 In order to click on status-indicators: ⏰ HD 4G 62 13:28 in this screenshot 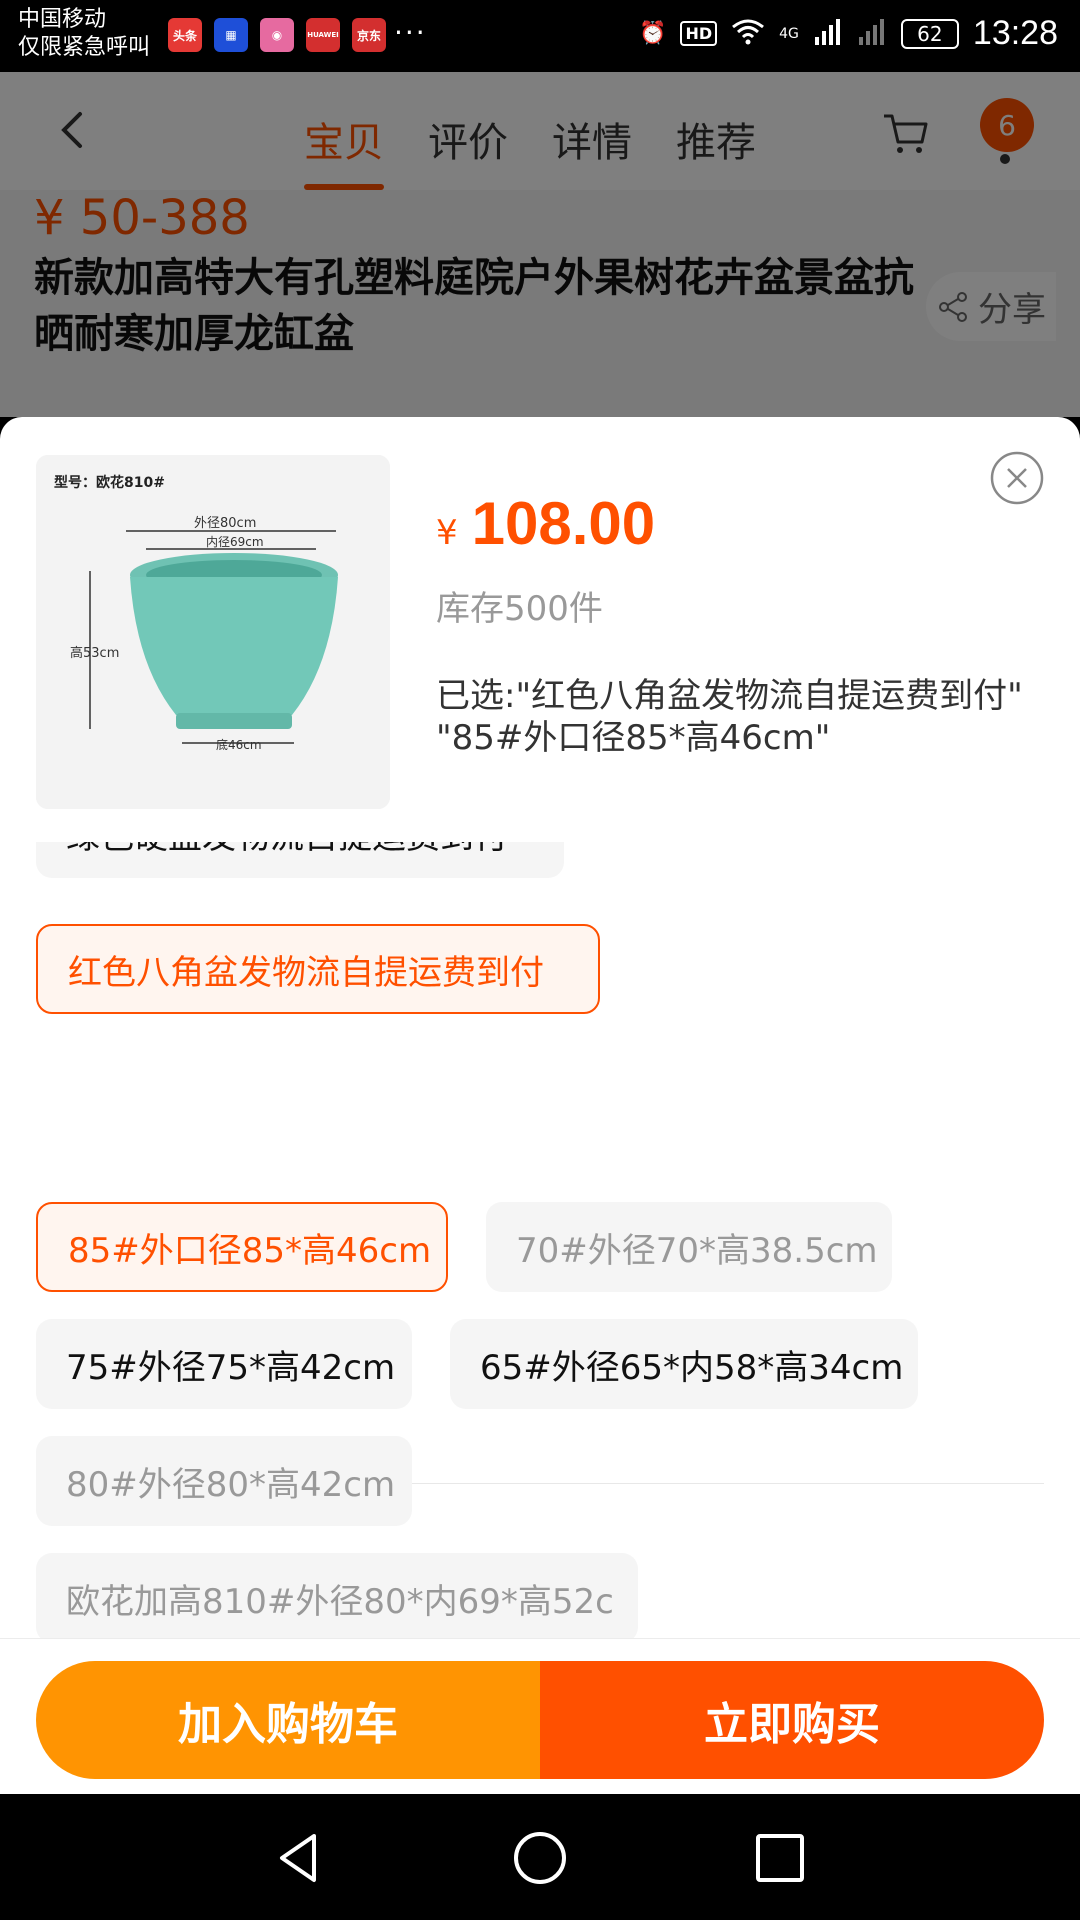, I will do `click(848, 33)`.